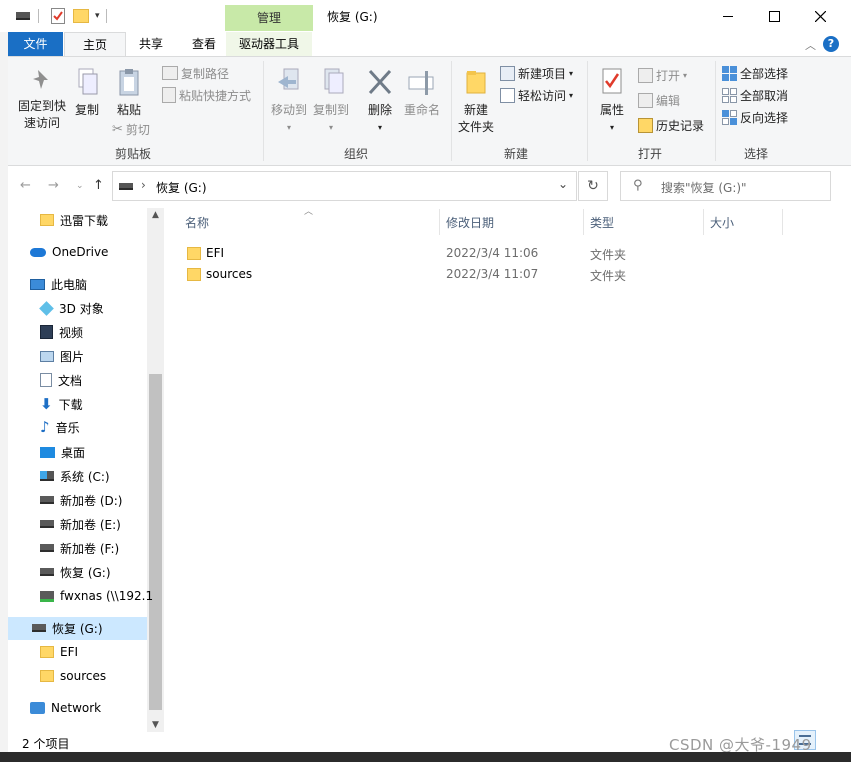 The width and height of the screenshot is (851, 762). I want to click on copy-to-dropdown-icon: ▾, so click(330, 127).